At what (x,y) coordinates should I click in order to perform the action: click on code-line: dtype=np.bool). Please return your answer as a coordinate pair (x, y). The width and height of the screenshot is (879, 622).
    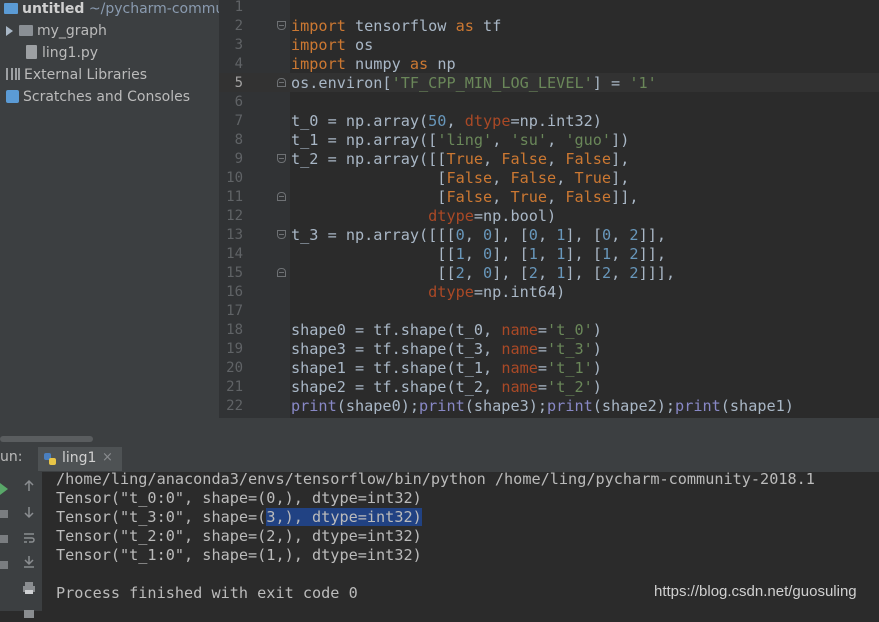
    Looking at the image, I should click on (492, 216).